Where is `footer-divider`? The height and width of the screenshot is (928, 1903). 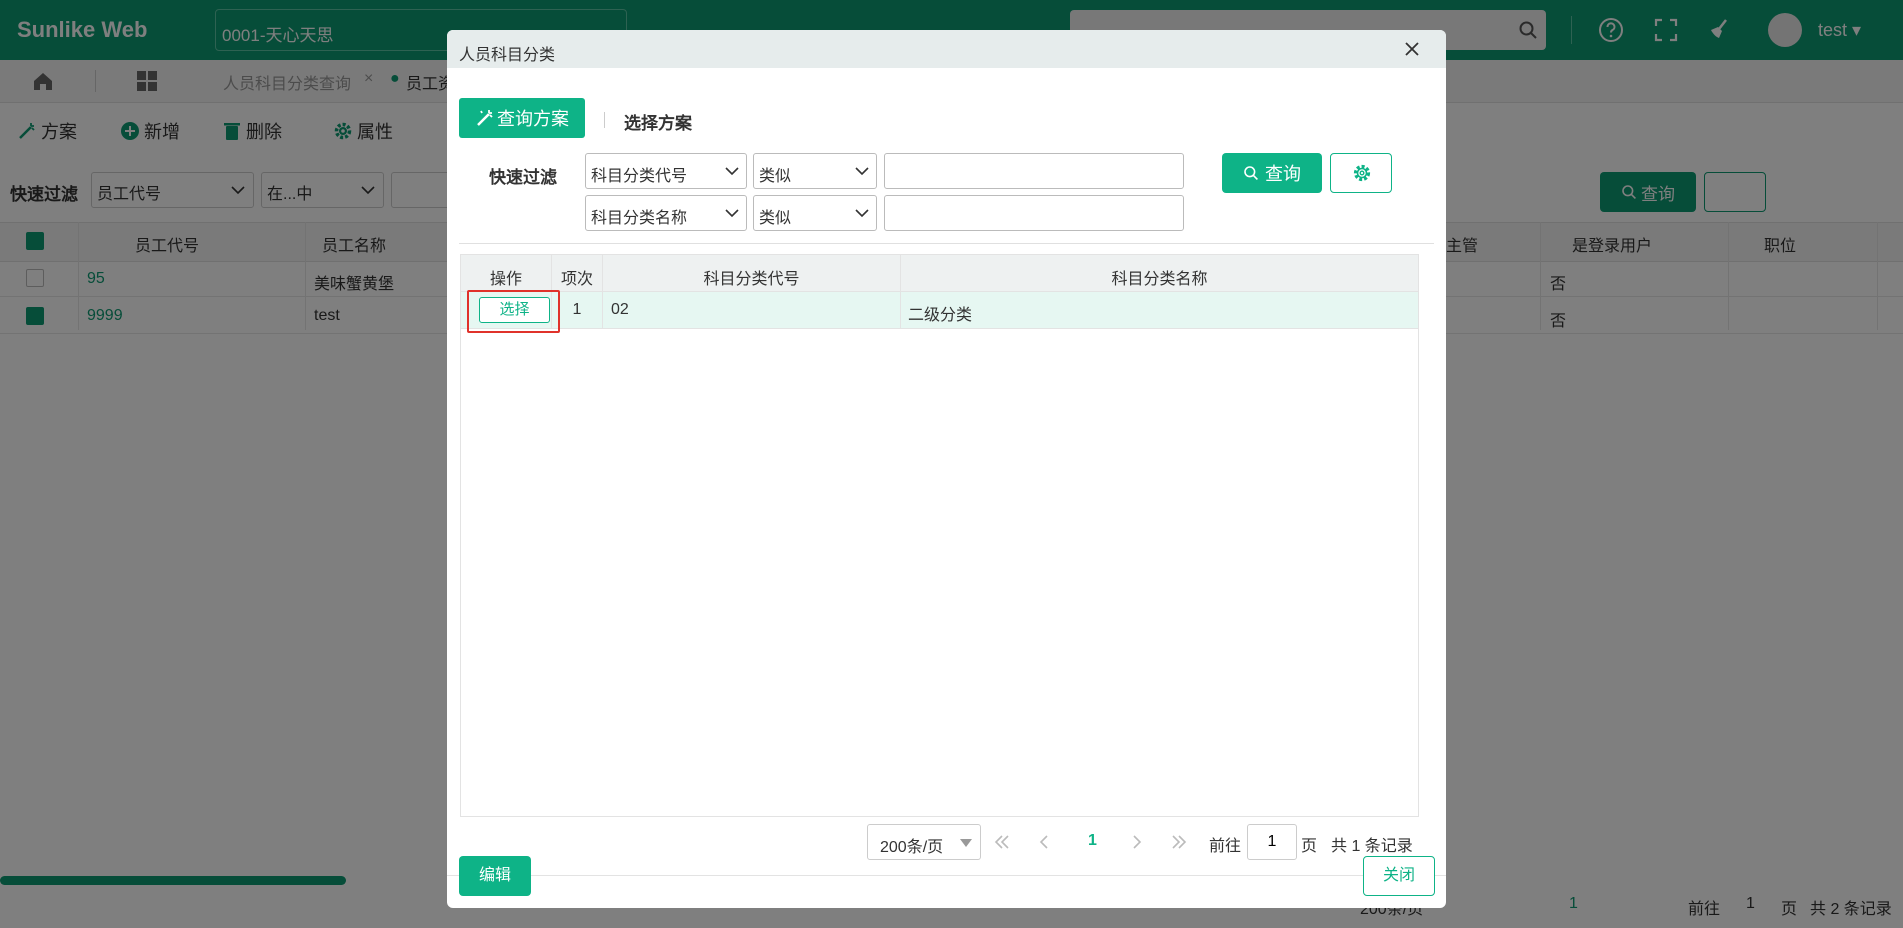 footer-divider is located at coordinates (946, 875).